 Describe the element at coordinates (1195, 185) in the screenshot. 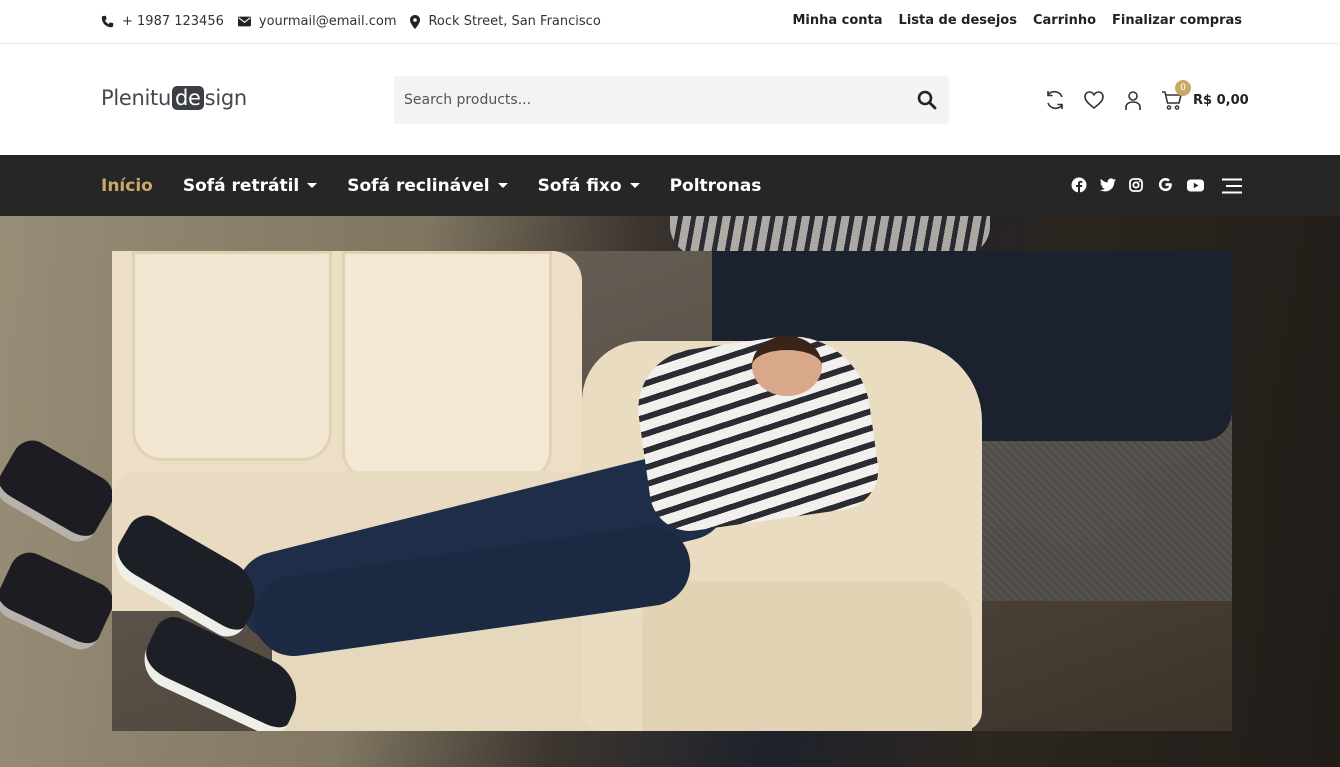

I see `youtube-icon` at that location.